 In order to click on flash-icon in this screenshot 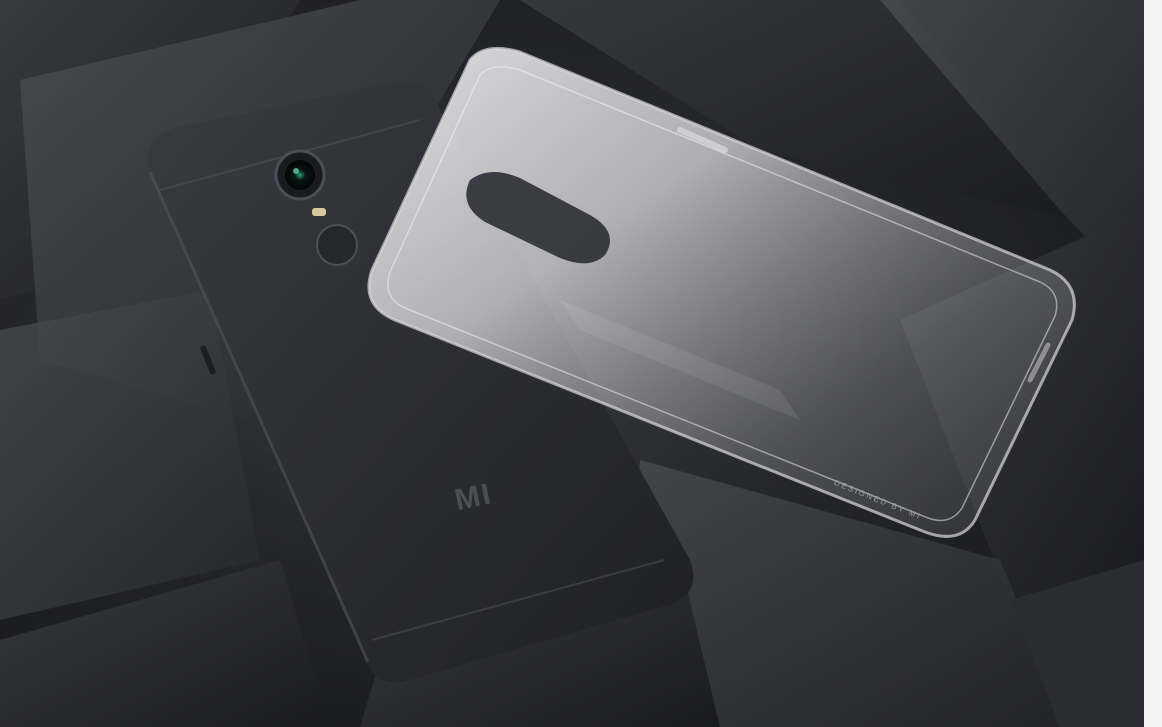, I will do `click(319, 212)`.